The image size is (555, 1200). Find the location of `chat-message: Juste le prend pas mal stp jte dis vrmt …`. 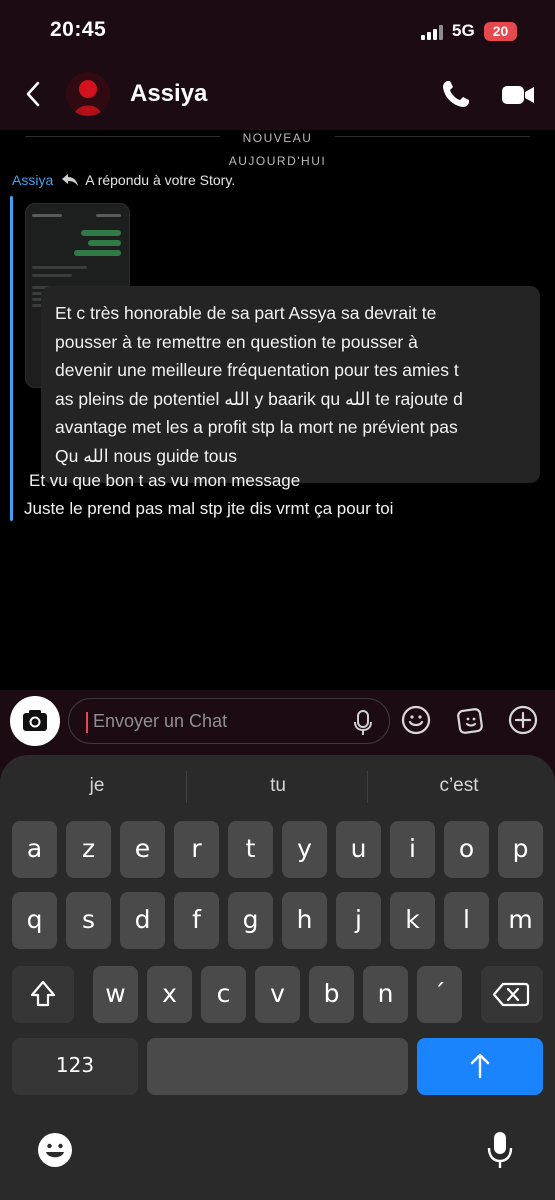

chat-message: Juste le prend pas mal stp jte dis vrmt … is located at coordinates (208, 509).